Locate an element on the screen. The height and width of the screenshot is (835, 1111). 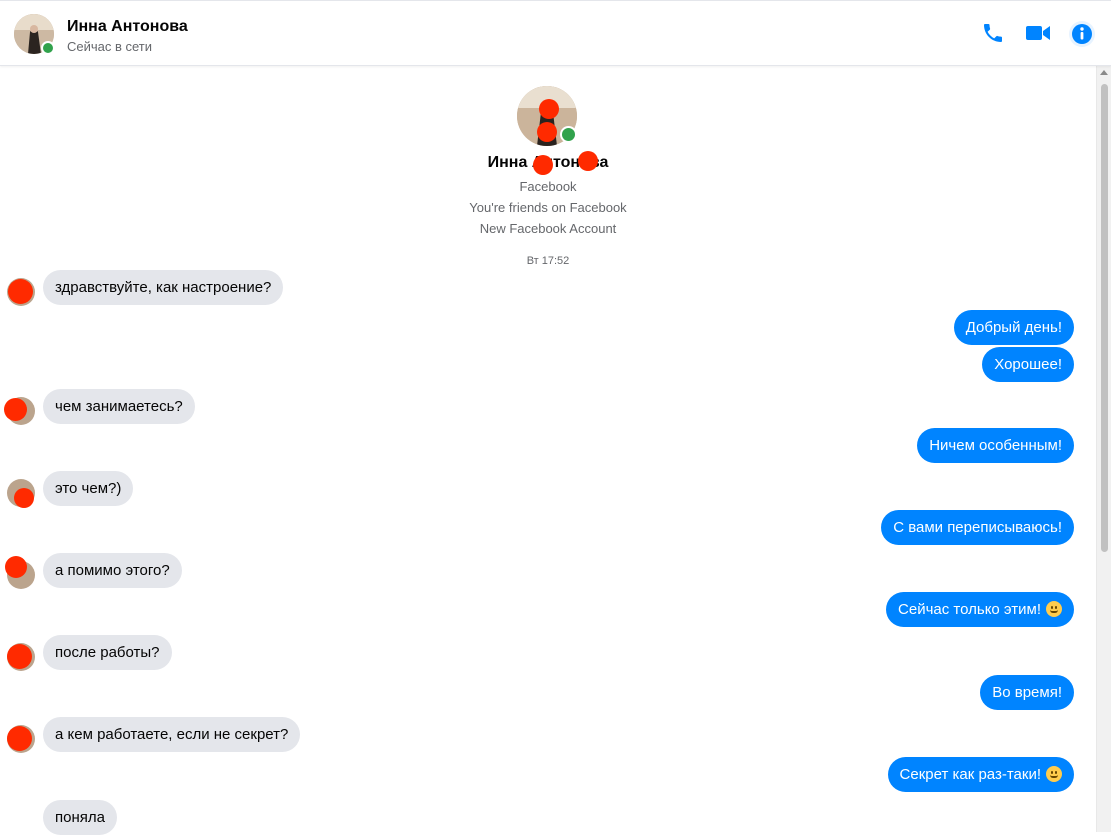
contact-name: Инна Антонова is located at coordinates (127, 27).